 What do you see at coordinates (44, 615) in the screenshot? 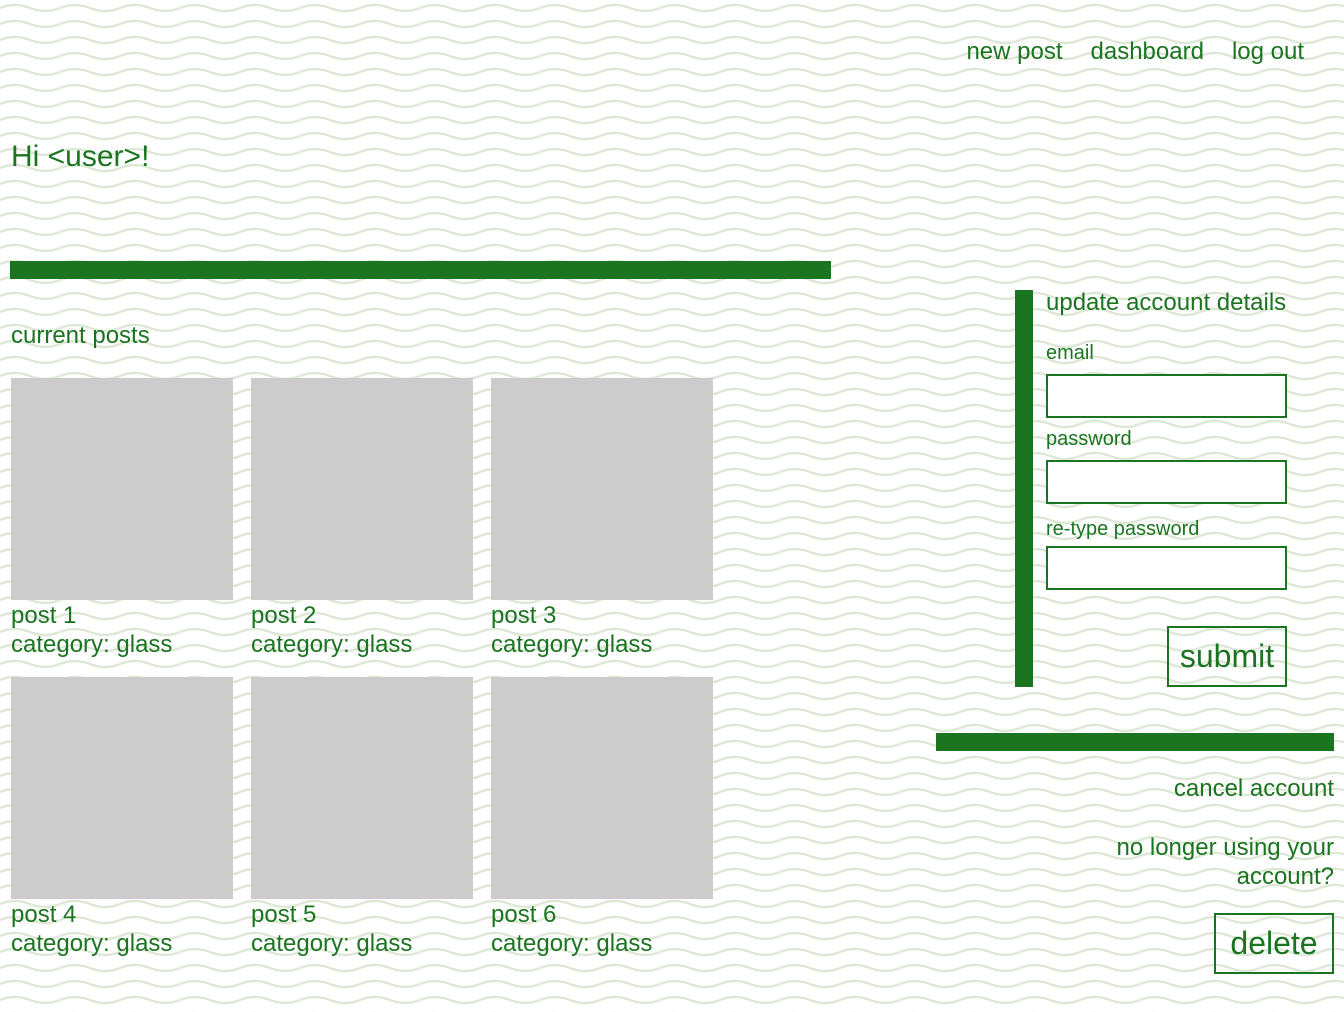
I see `post-name: post 1` at bounding box center [44, 615].